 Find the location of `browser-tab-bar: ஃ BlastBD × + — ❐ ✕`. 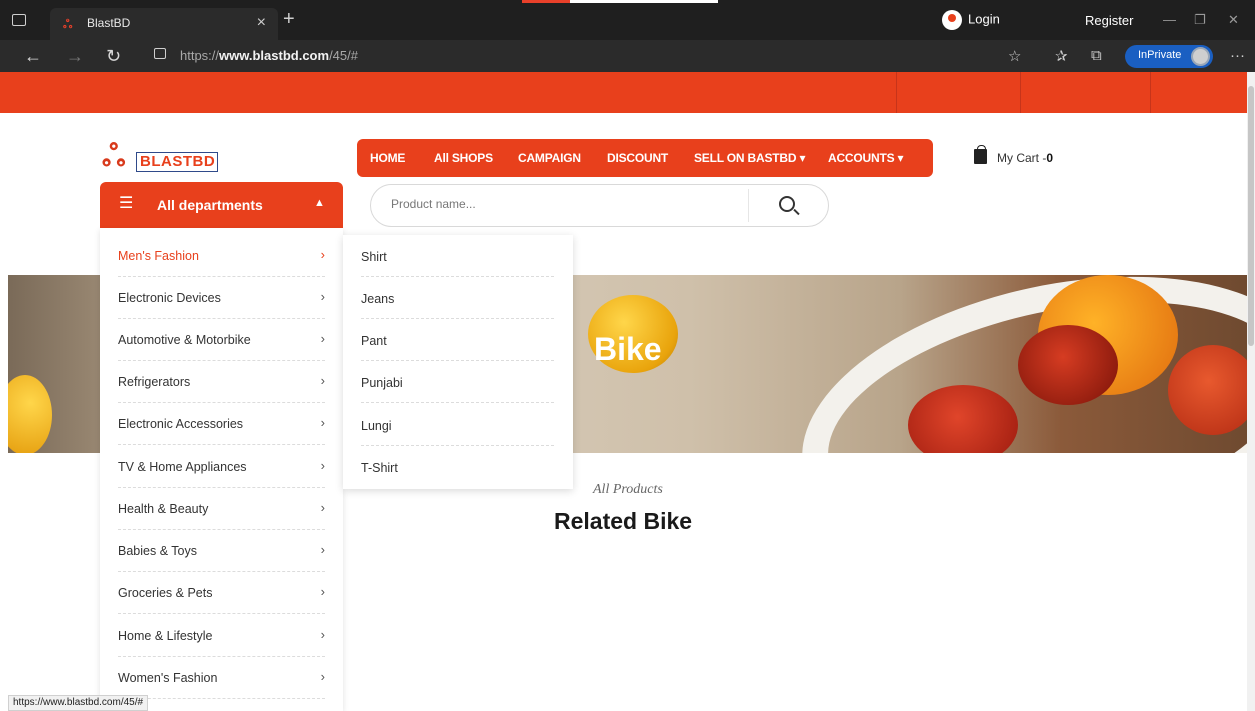

browser-tab-bar: ஃ BlastBD × + — ❐ ✕ is located at coordinates (627, 20).